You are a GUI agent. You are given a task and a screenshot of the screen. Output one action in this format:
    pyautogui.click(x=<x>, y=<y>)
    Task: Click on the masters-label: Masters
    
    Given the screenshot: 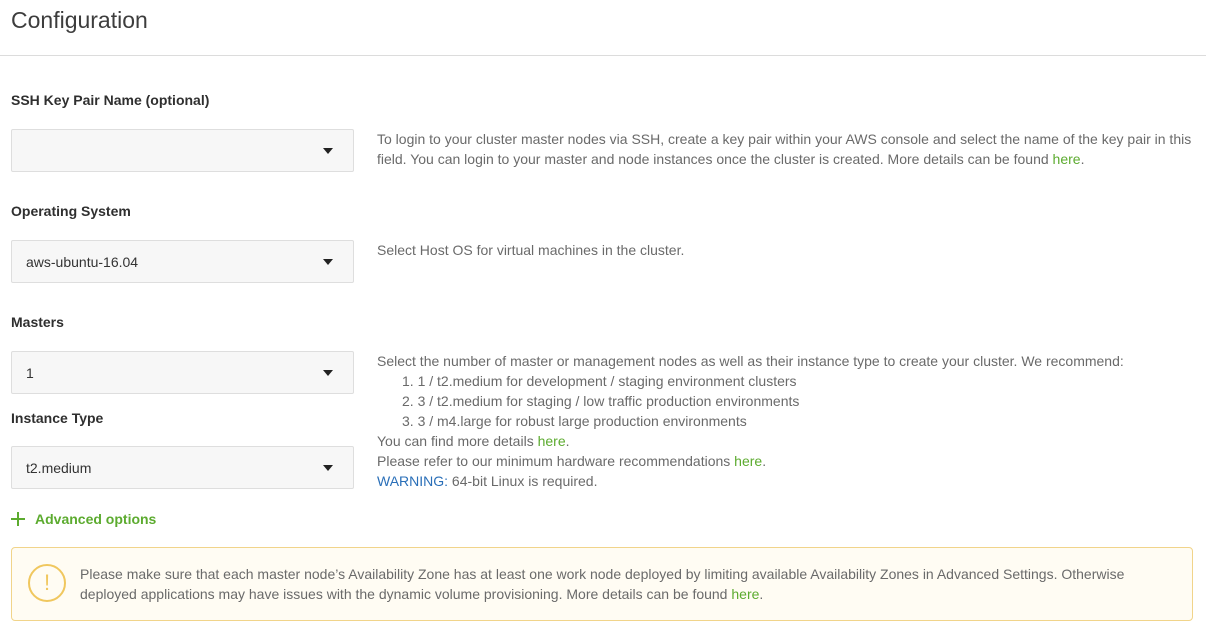 What is the action you would take?
    pyautogui.click(x=37, y=322)
    